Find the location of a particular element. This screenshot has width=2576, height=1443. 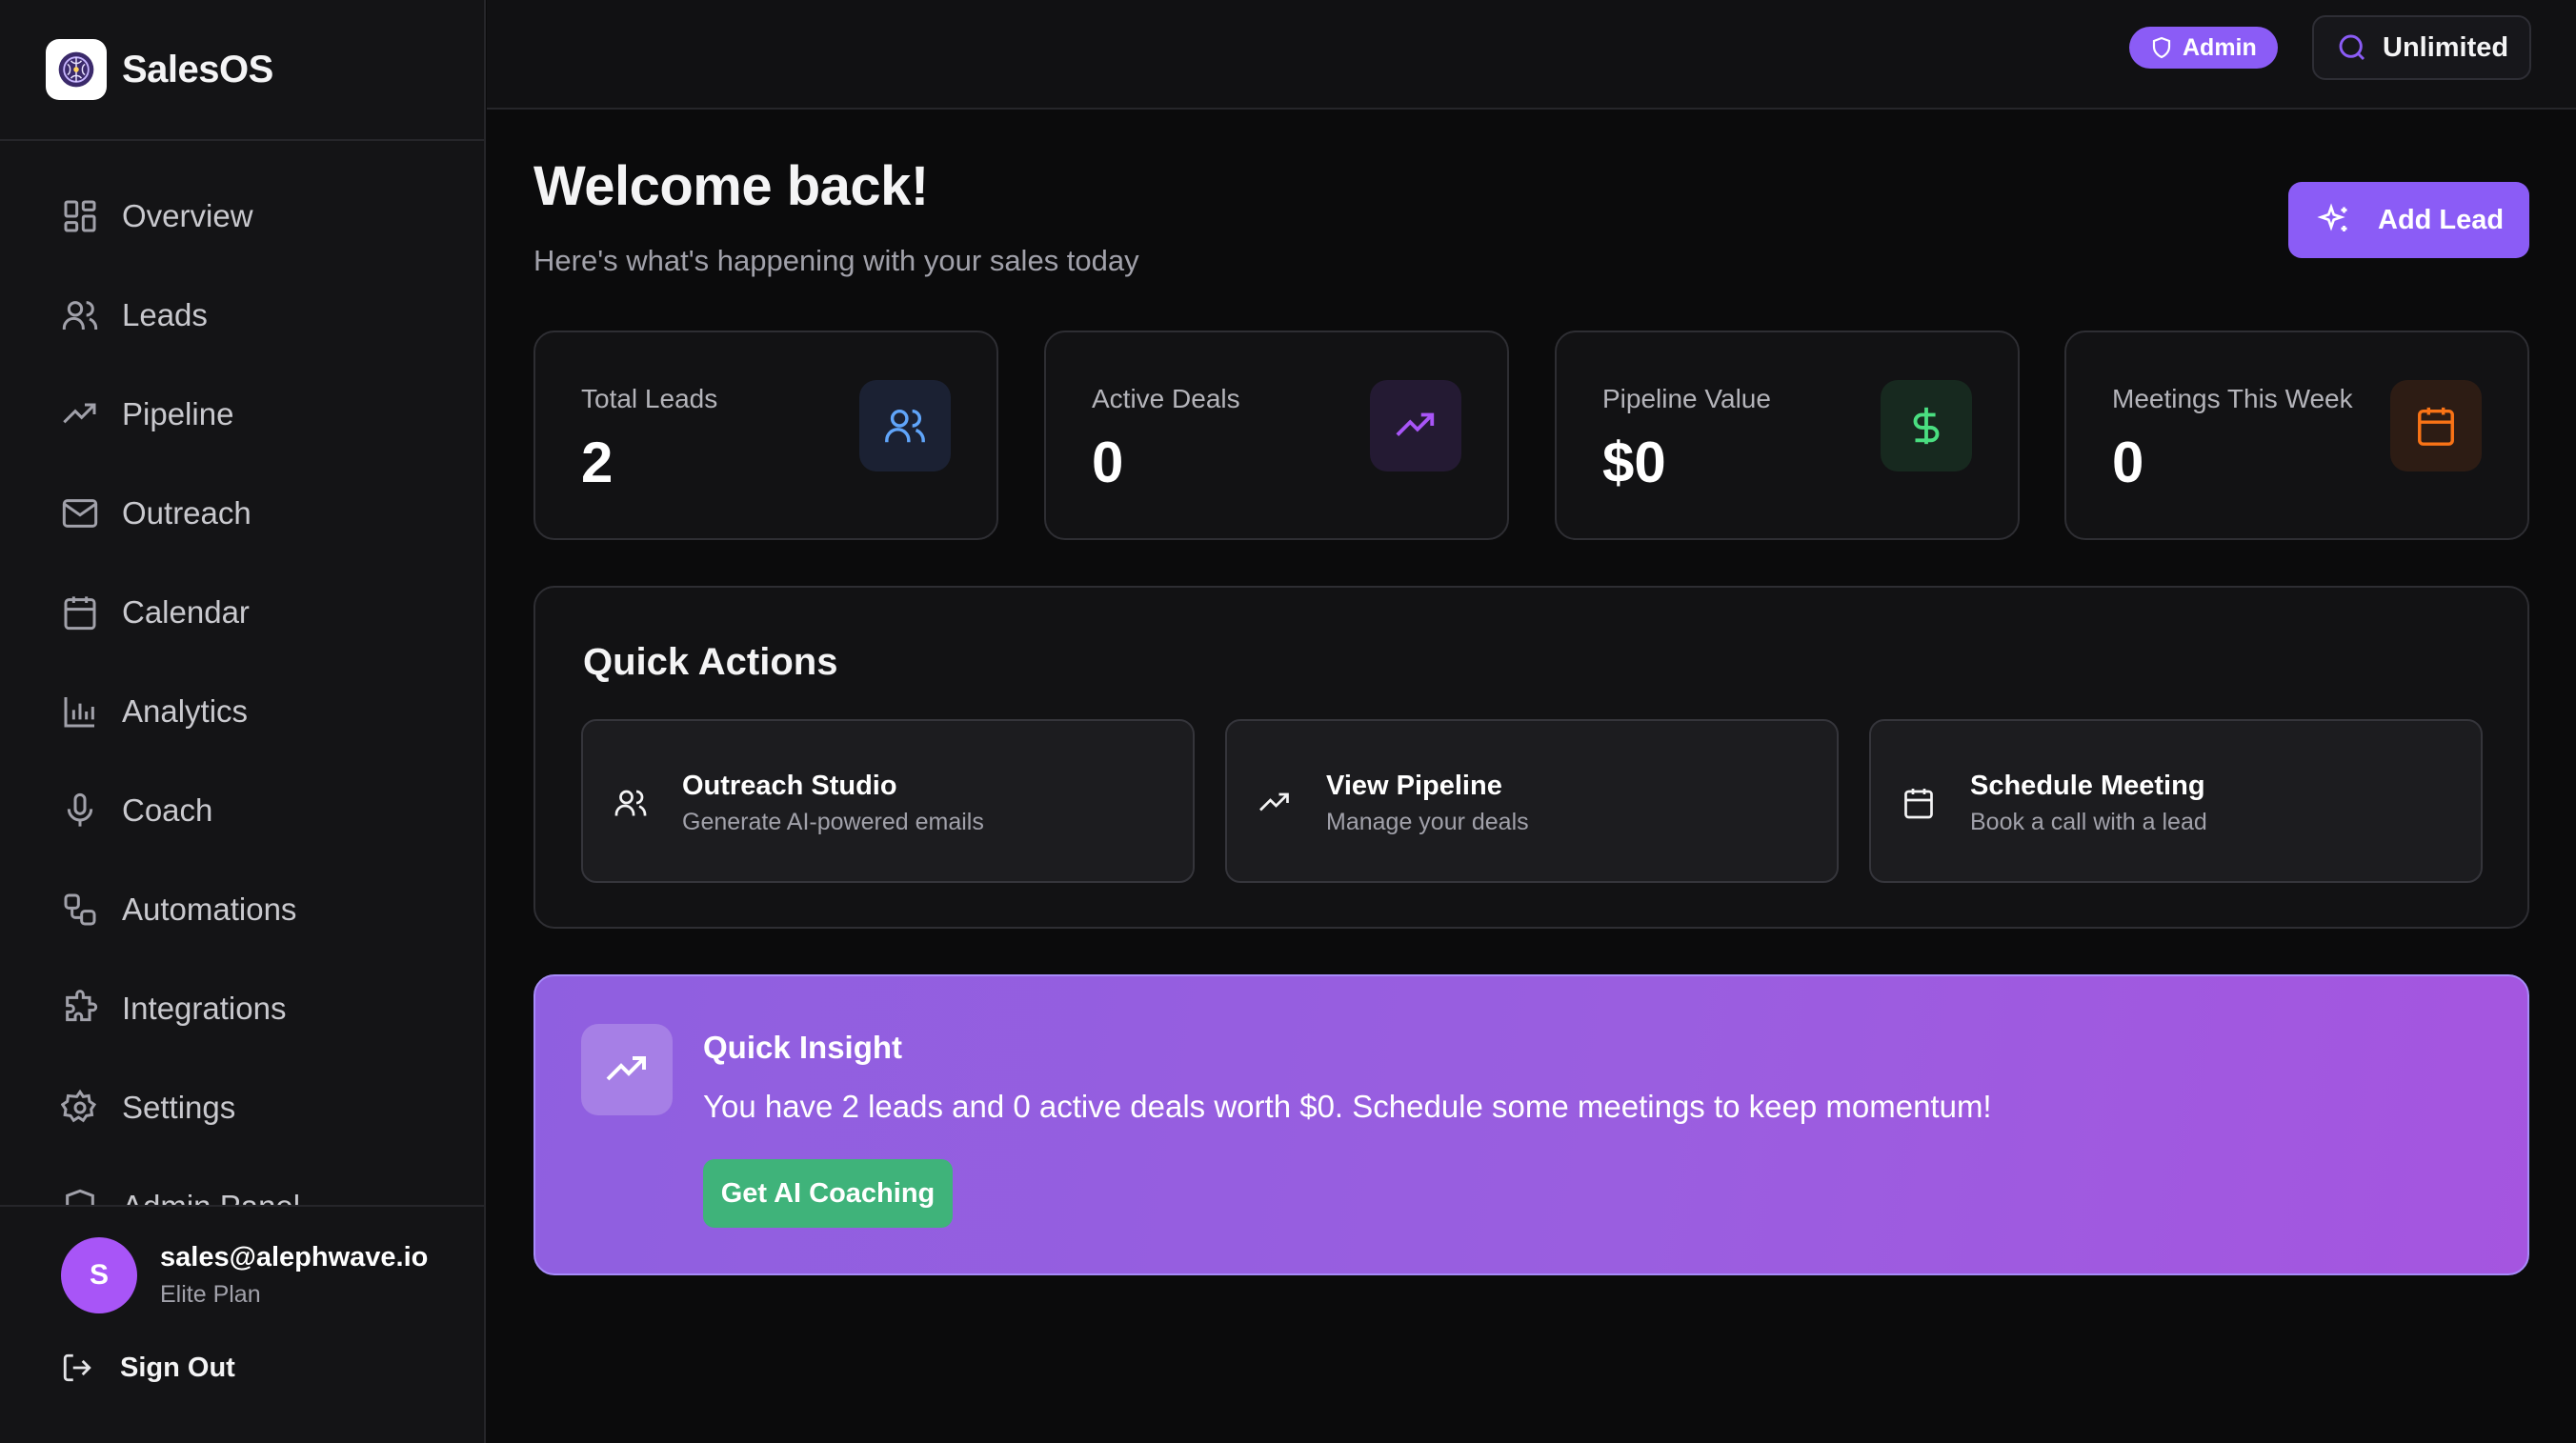

sidebar-item-analytics: Analytics is located at coordinates (242, 711).